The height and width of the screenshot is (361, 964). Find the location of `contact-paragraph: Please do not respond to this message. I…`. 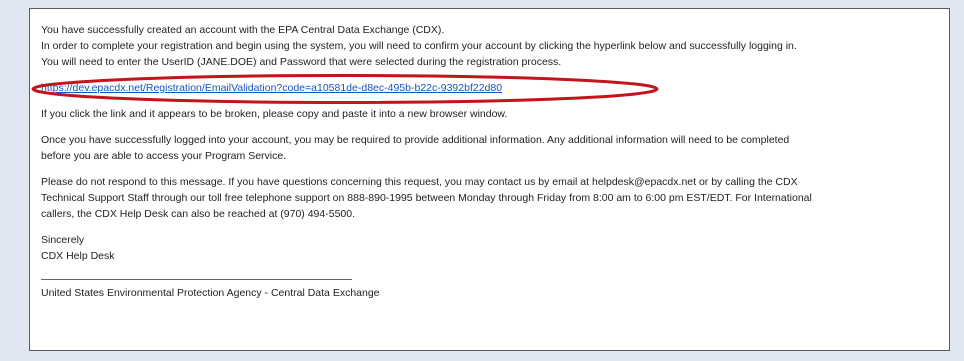

contact-paragraph: Please do not respond to this message. I… is located at coordinates (491, 198).